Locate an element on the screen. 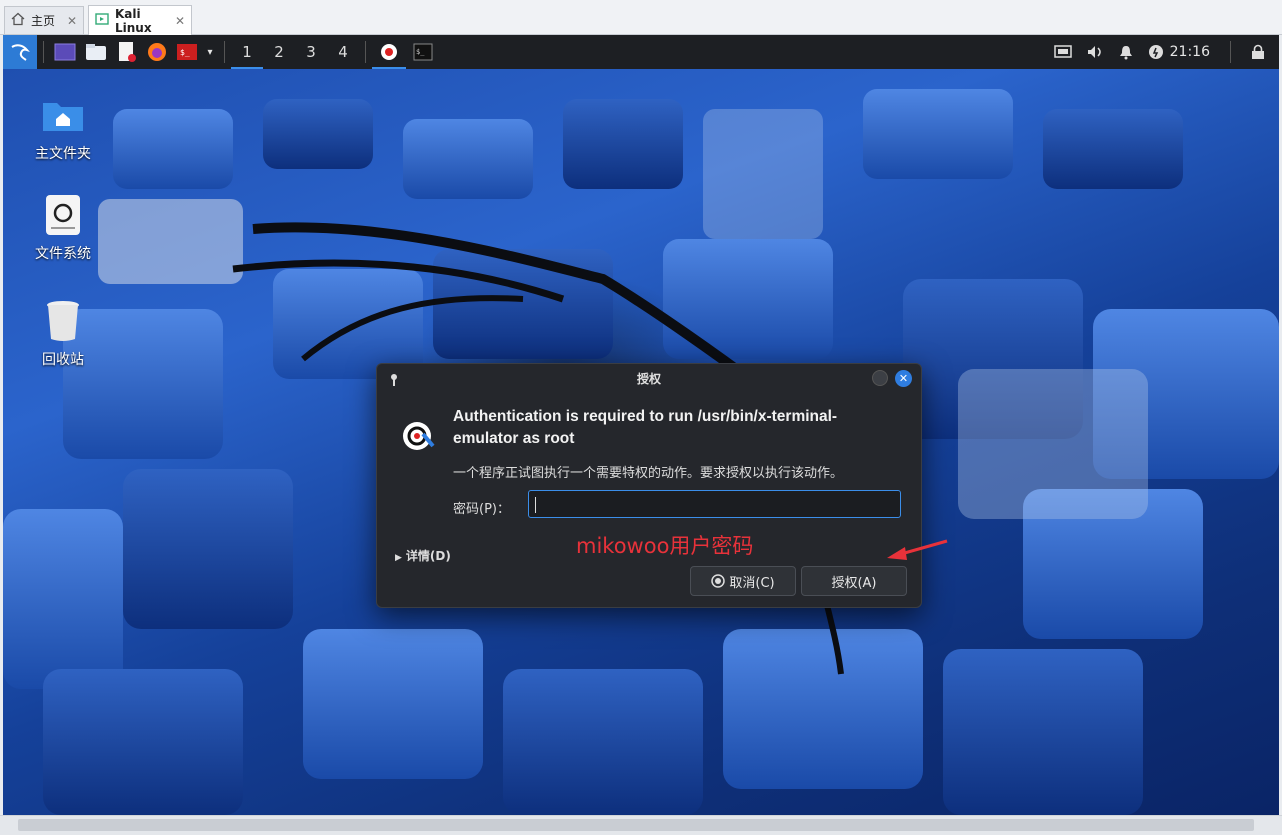 This screenshot has height=835, width=1282. host-scrollbar is located at coordinates (641, 825).